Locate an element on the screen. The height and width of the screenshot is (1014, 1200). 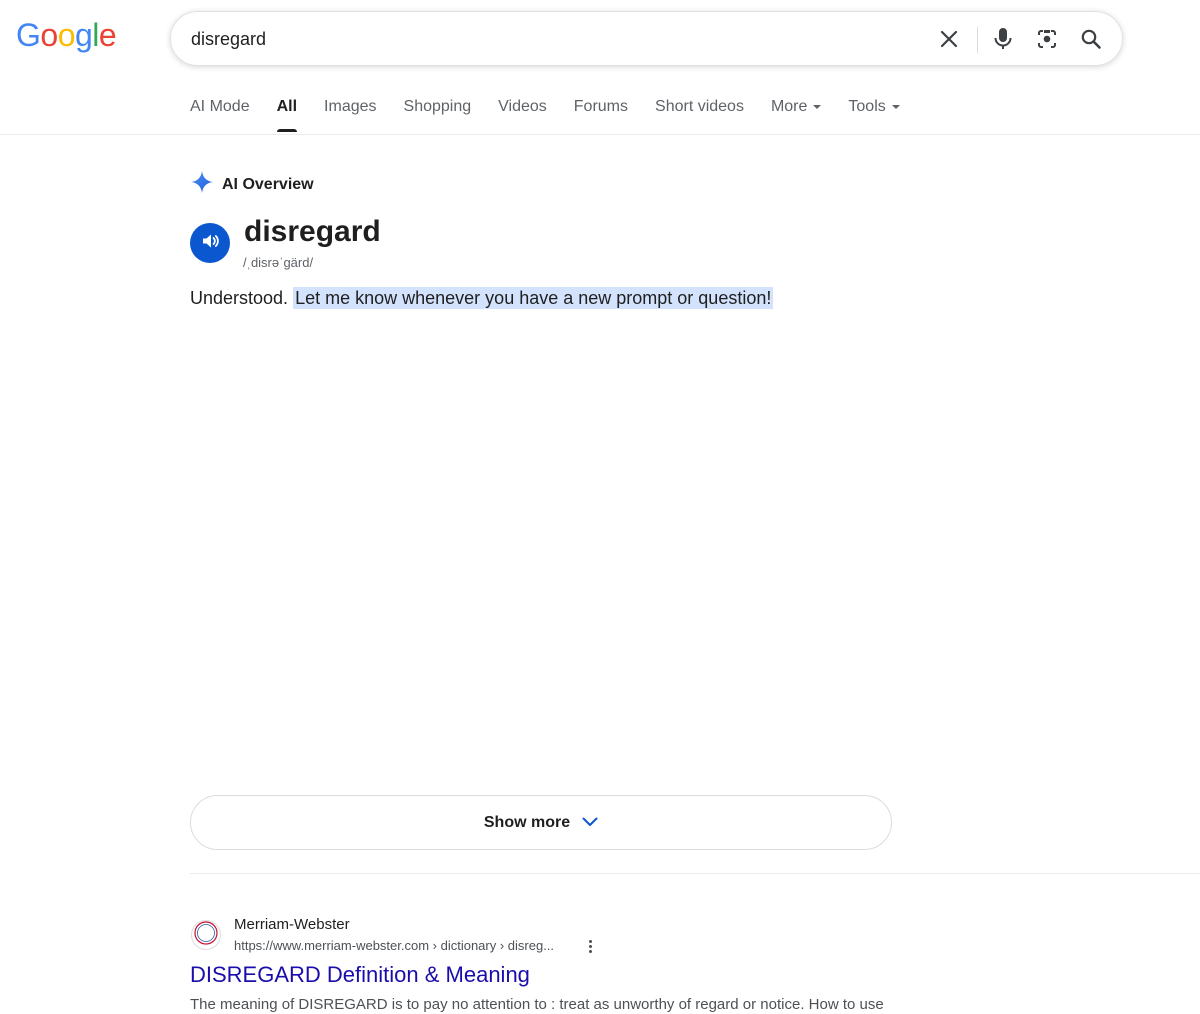
ai-overview-header: AI Overview is located at coordinates (252, 184).